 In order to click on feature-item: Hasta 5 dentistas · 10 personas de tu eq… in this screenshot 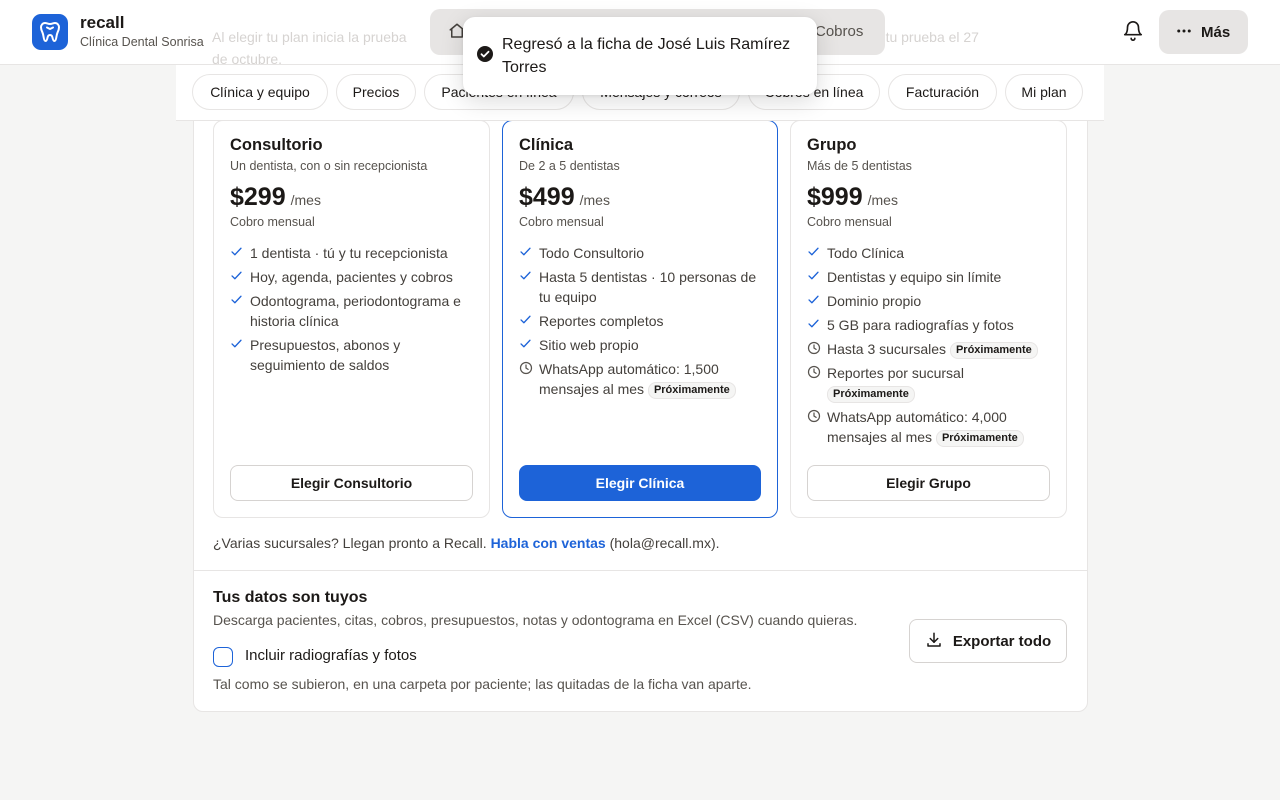, I will do `click(642, 287)`.